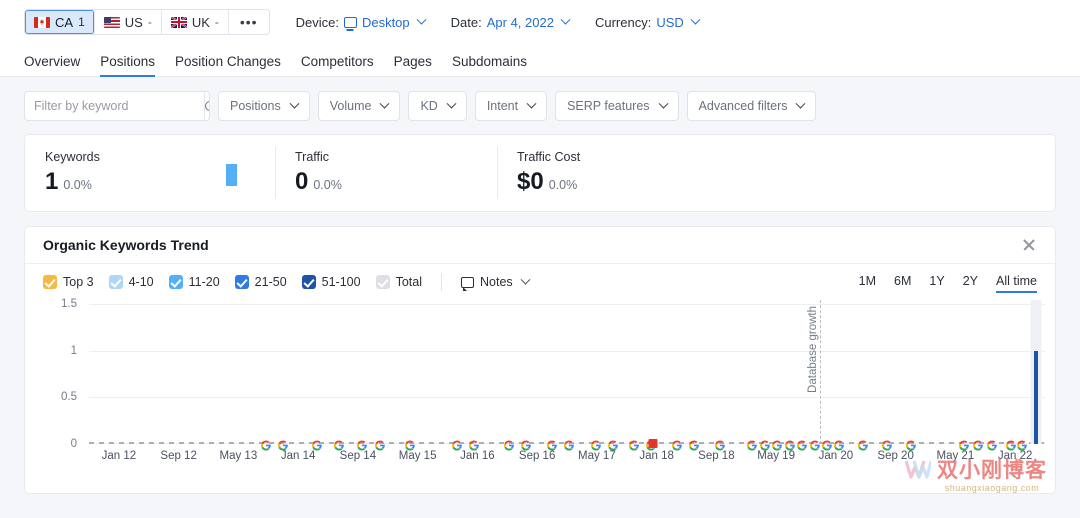 Image resolution: width=1080 pixels, height=518 pixels. What do you see at coordinates (563, 185) in the screenshot?
I see `metric-traffic-cost-change: 0.0%` at bounding box center [563, 185].